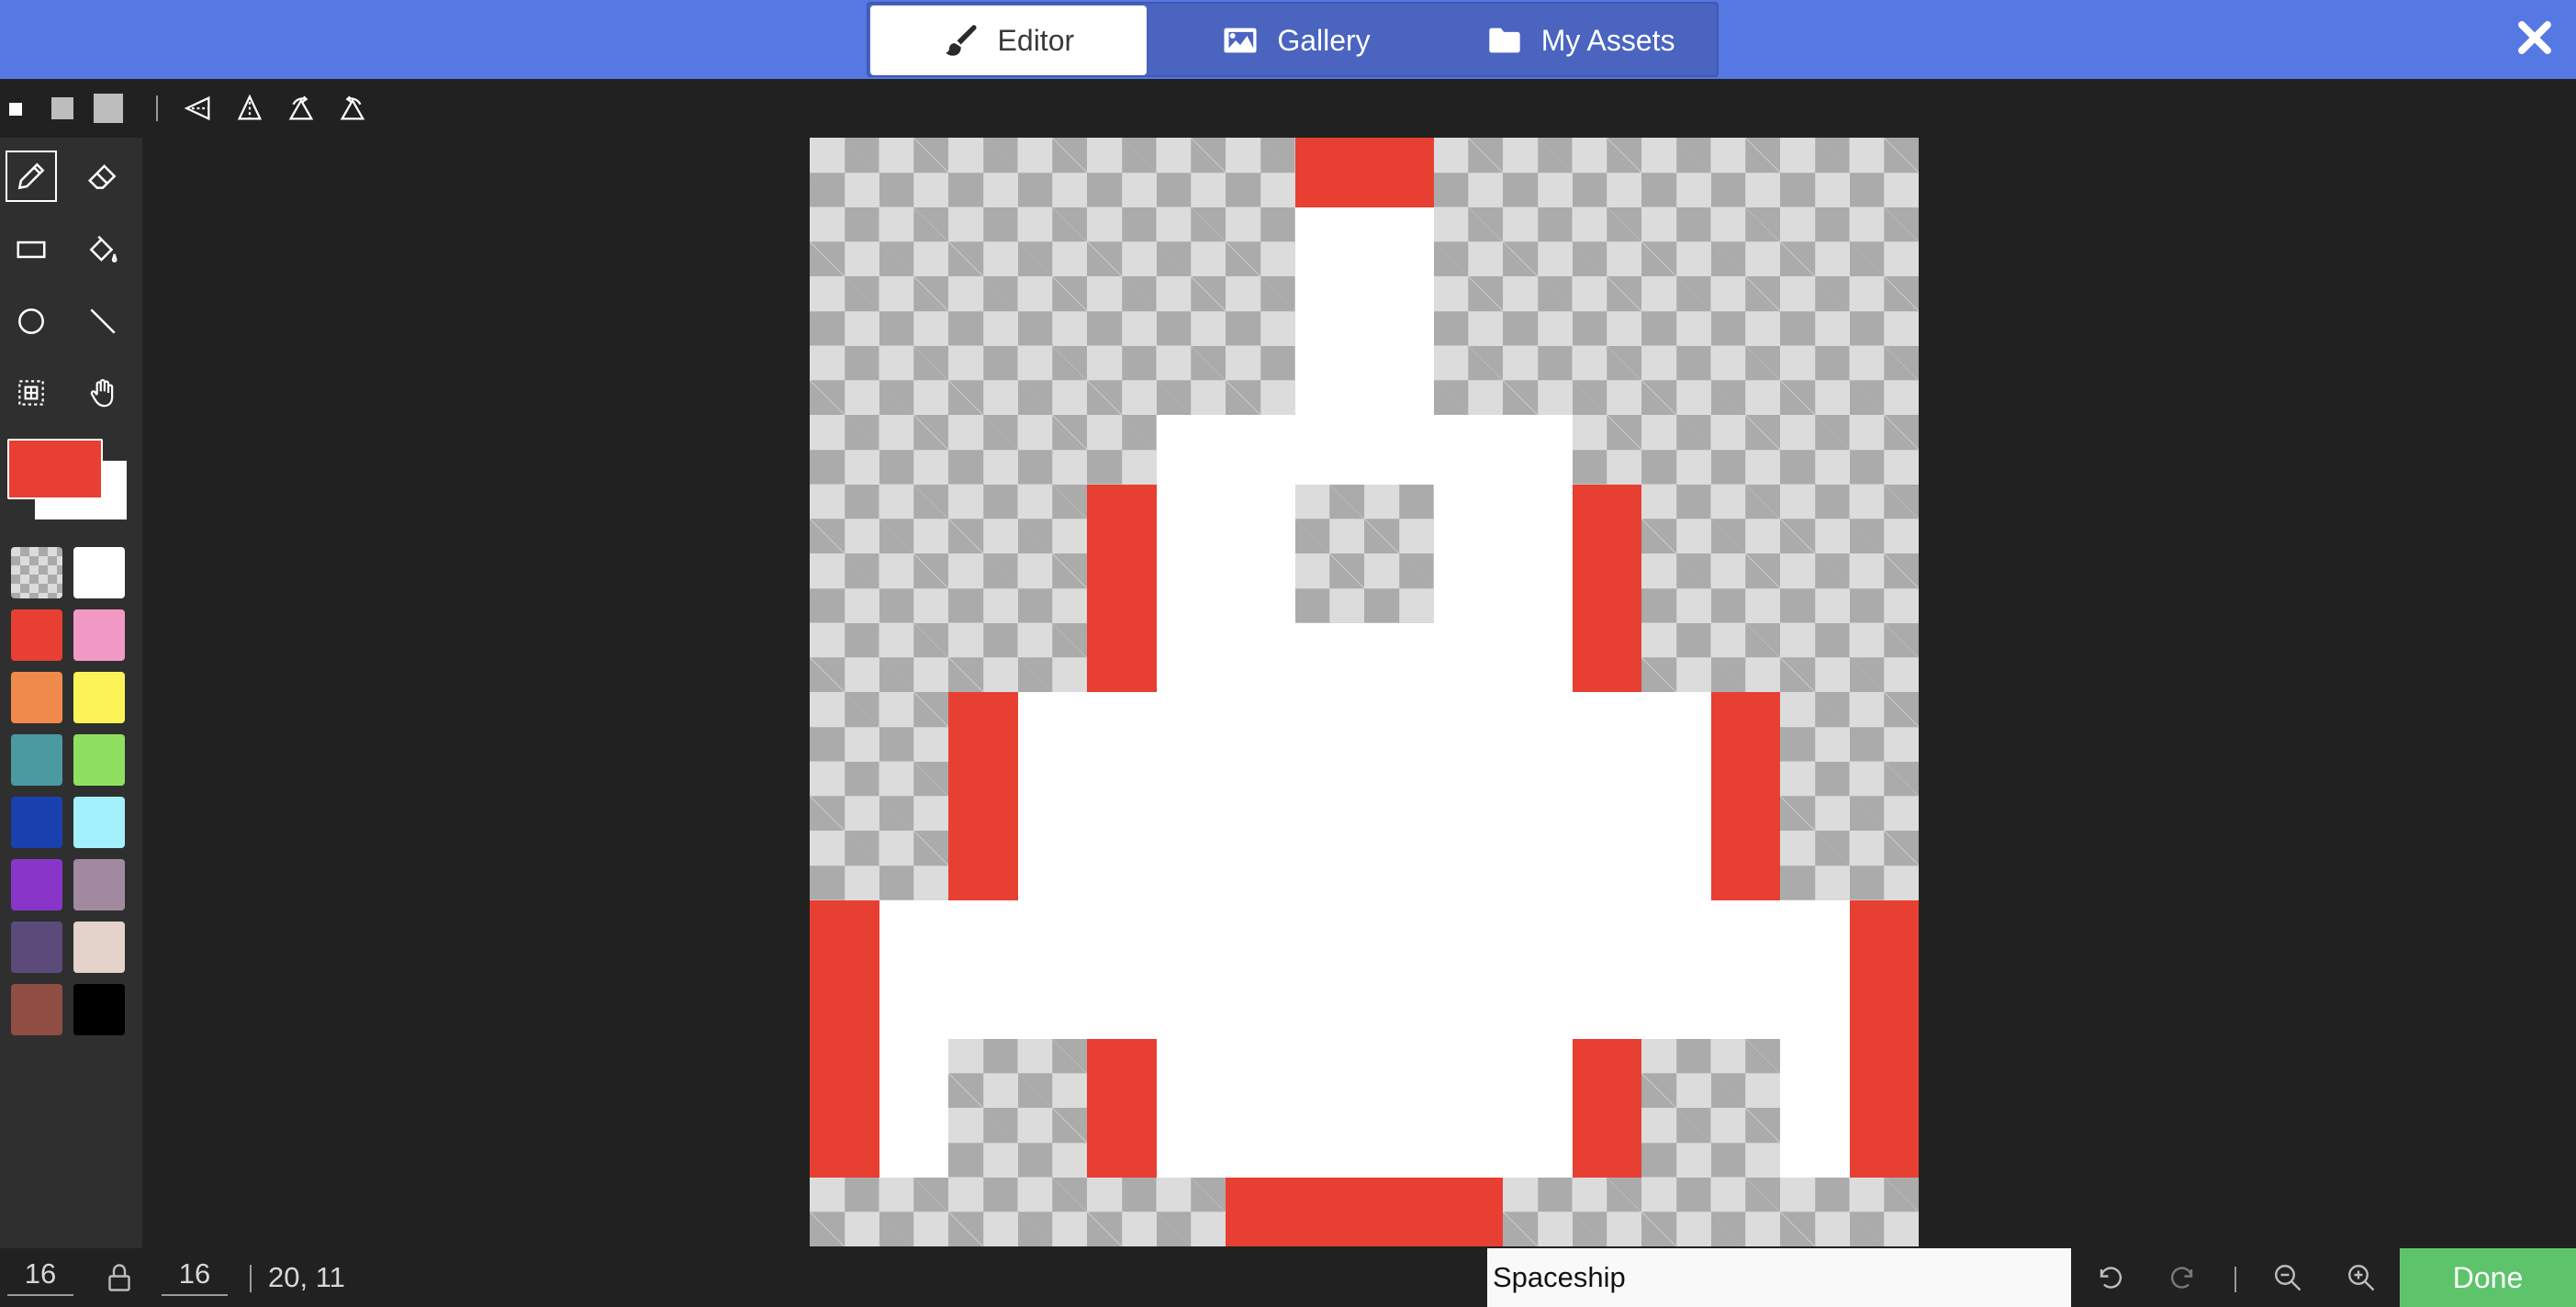  I want to click on undo-button, so click(2109, 1277).